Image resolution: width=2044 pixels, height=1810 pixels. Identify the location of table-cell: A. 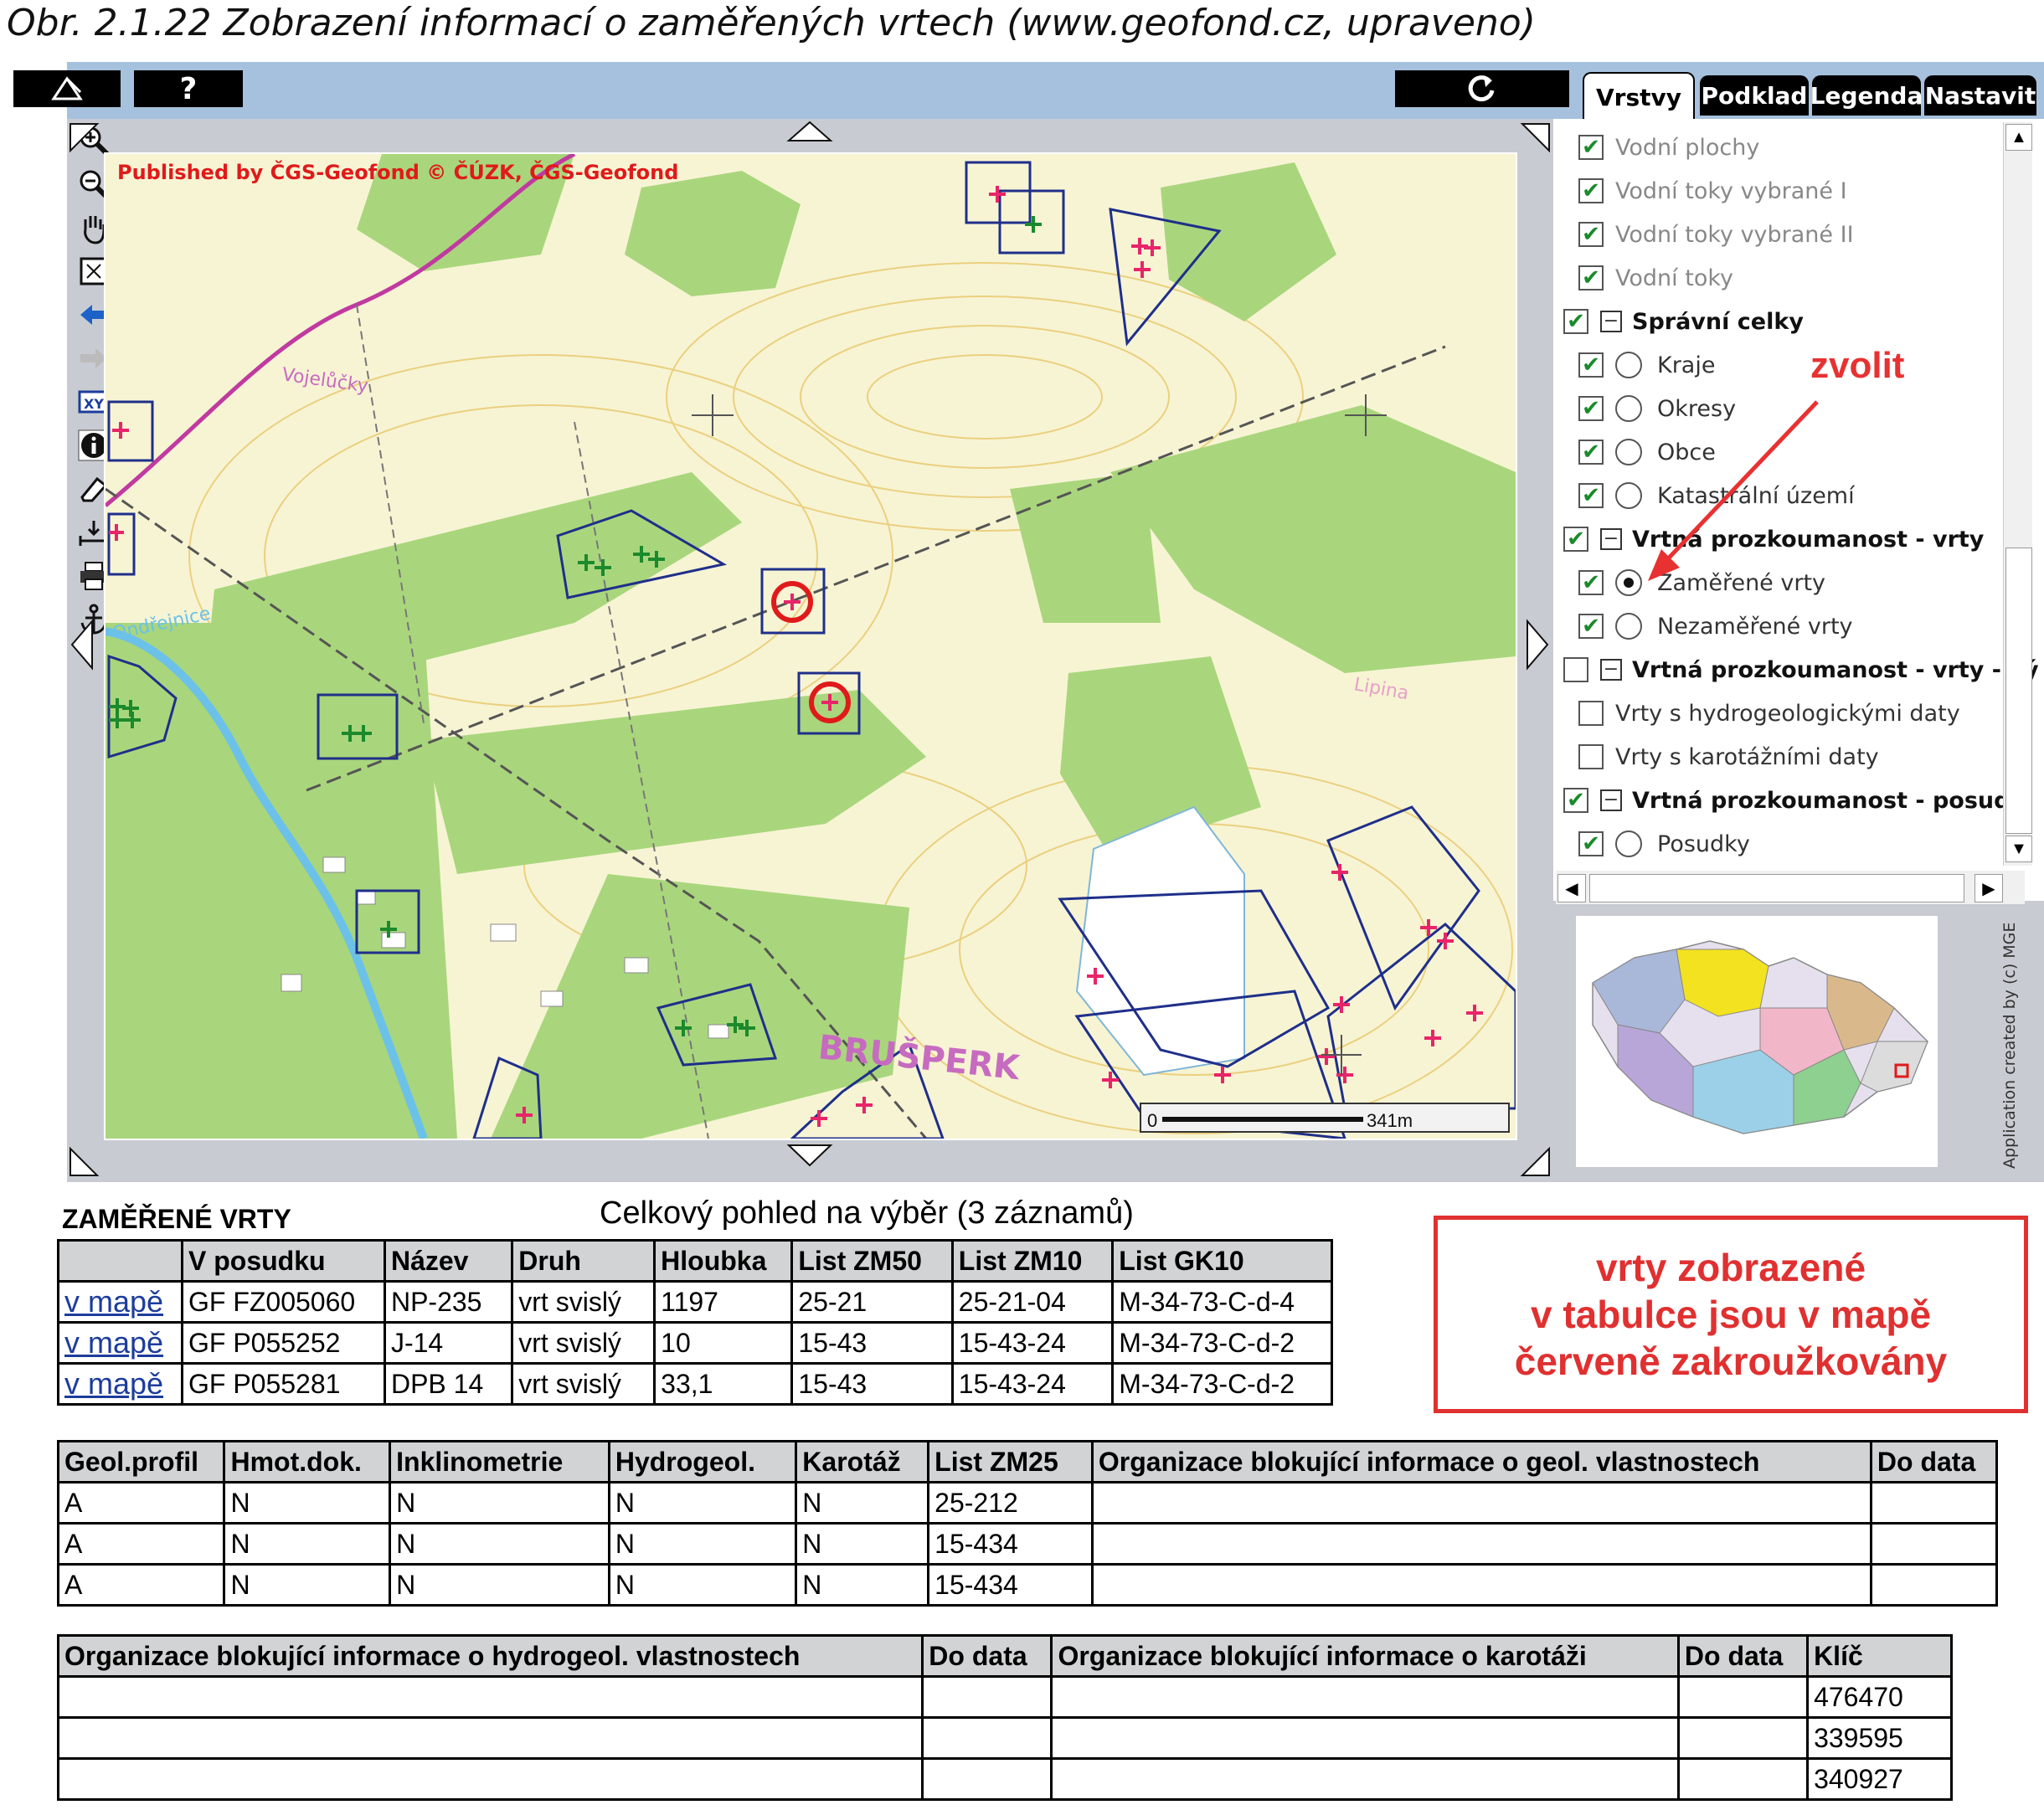
(141, 1585).